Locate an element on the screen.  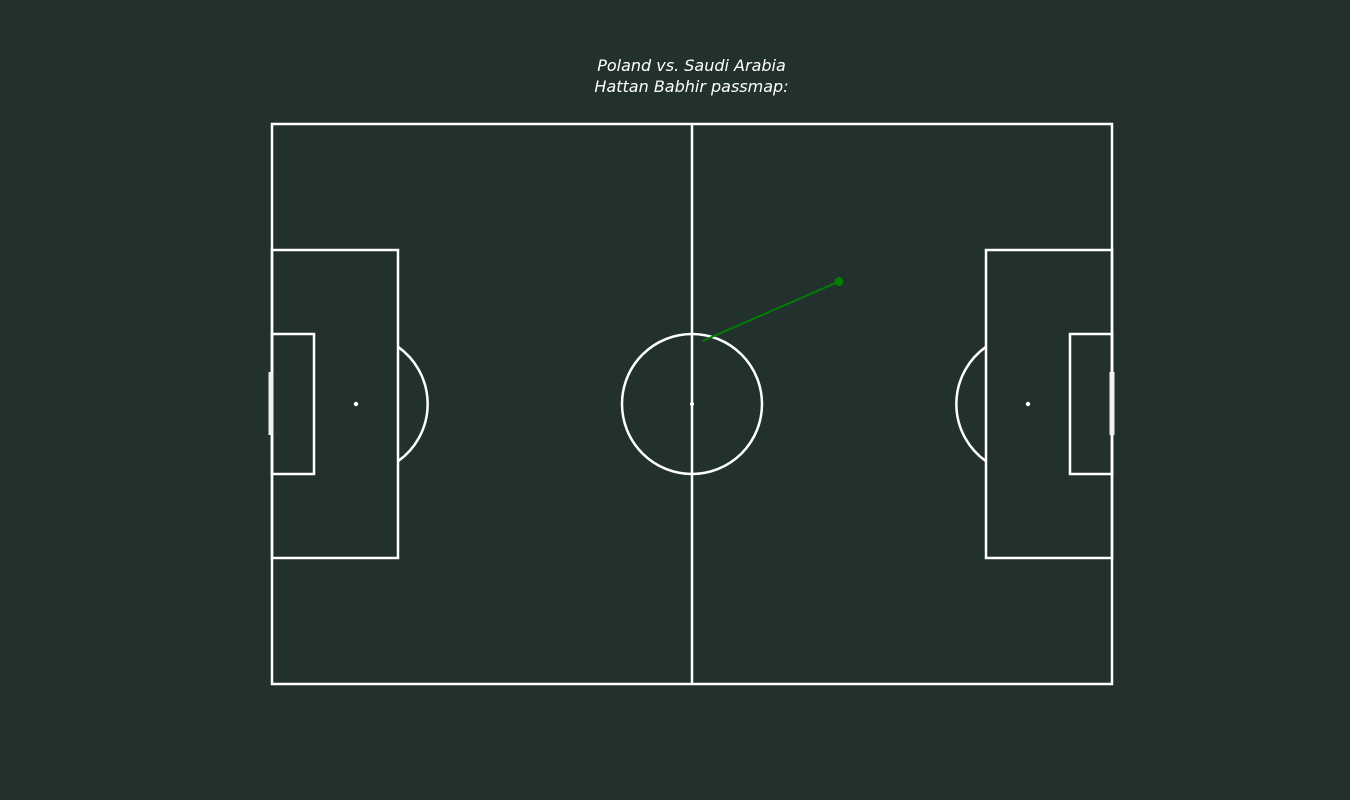
centre-spot is located at coordinates (692, 404).